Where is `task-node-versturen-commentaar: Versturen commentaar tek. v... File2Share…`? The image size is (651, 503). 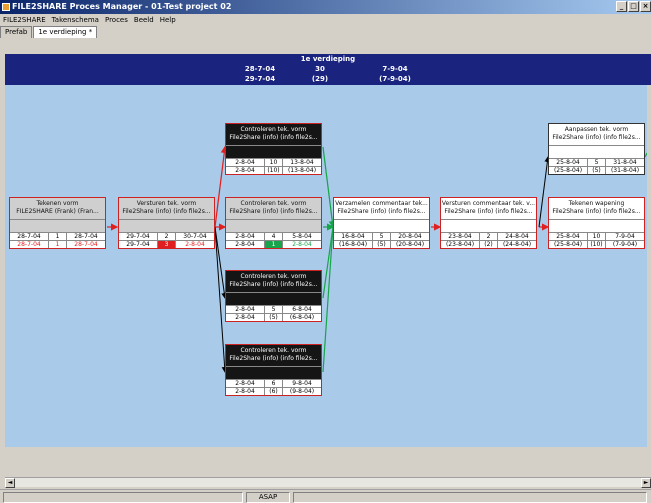
task-node-versturen-commentaar: Versturen commentaar tek. v... File2Share… is located at coordinates (488, 223).